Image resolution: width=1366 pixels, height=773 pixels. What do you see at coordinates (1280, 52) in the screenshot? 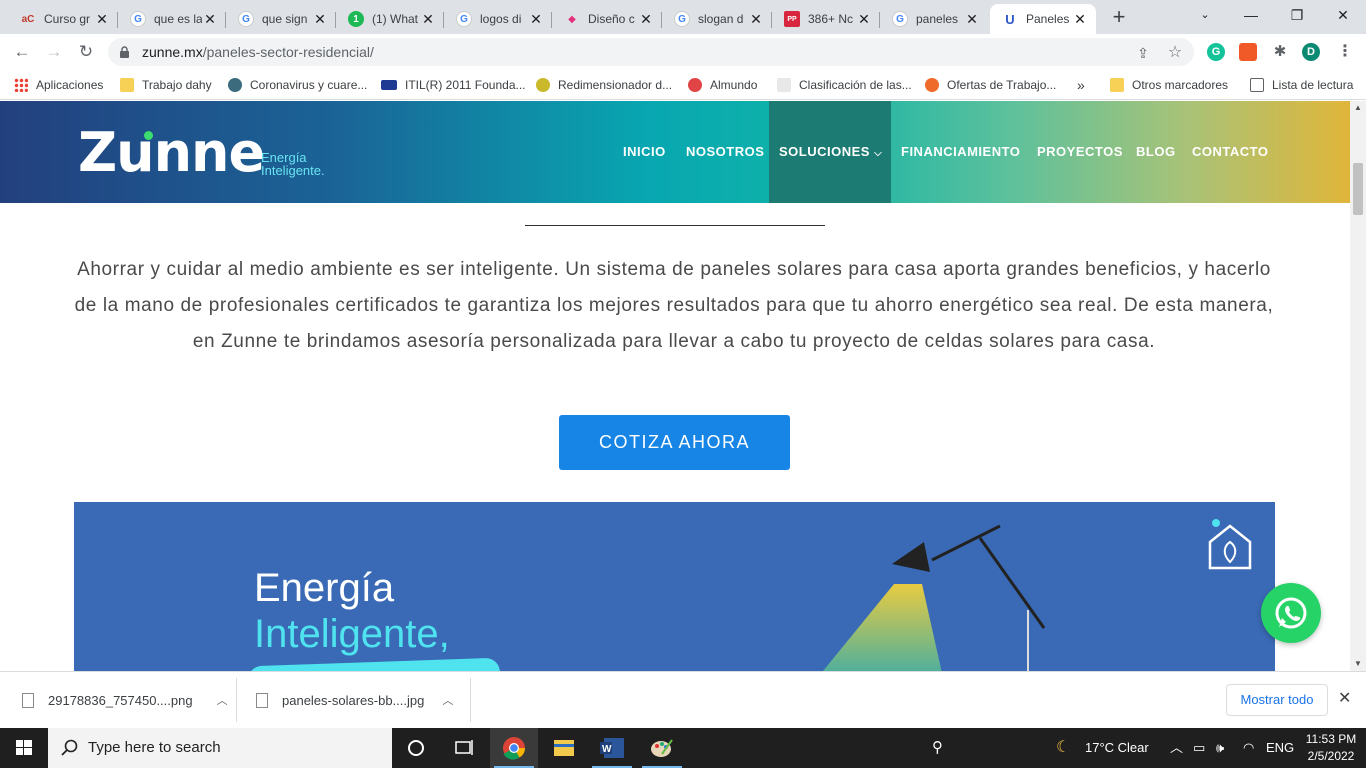
I see `puzzle-icon: ✱` at bounding box center [1280, 52].